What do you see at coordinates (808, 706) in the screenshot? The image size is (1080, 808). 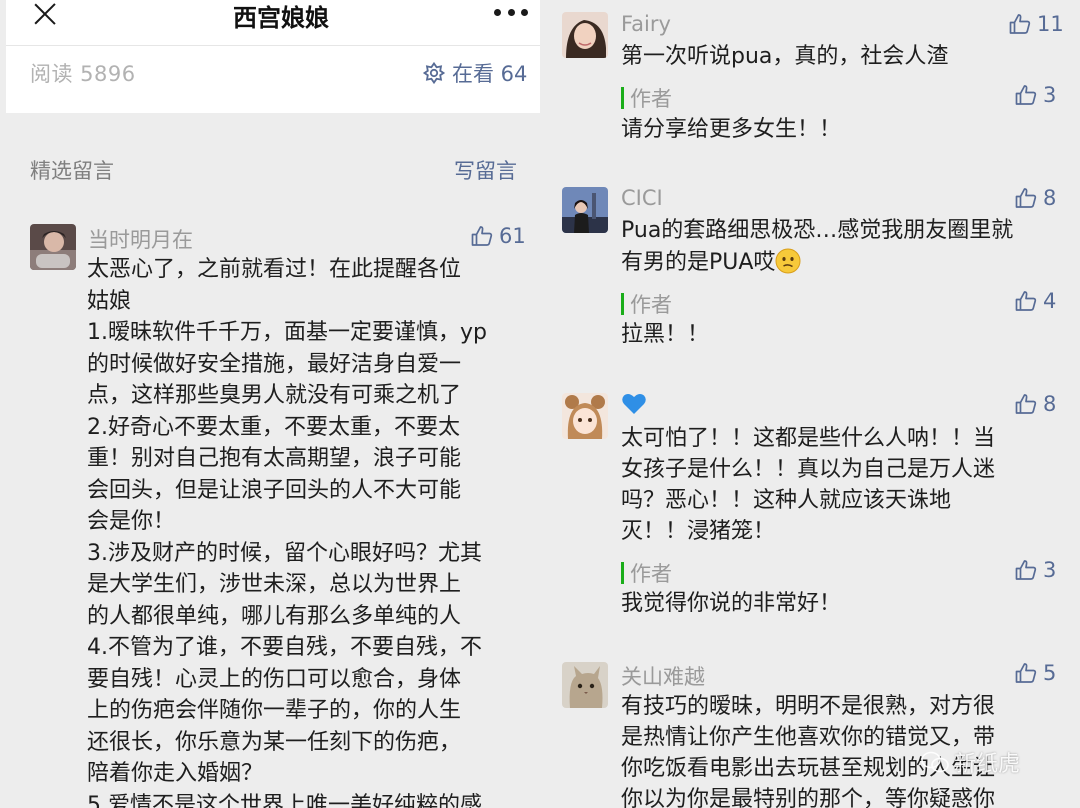 I see `comment-text-line: 有技巧的暧昧，明明不是很熟，对方很` at bounding box center [808, 706].